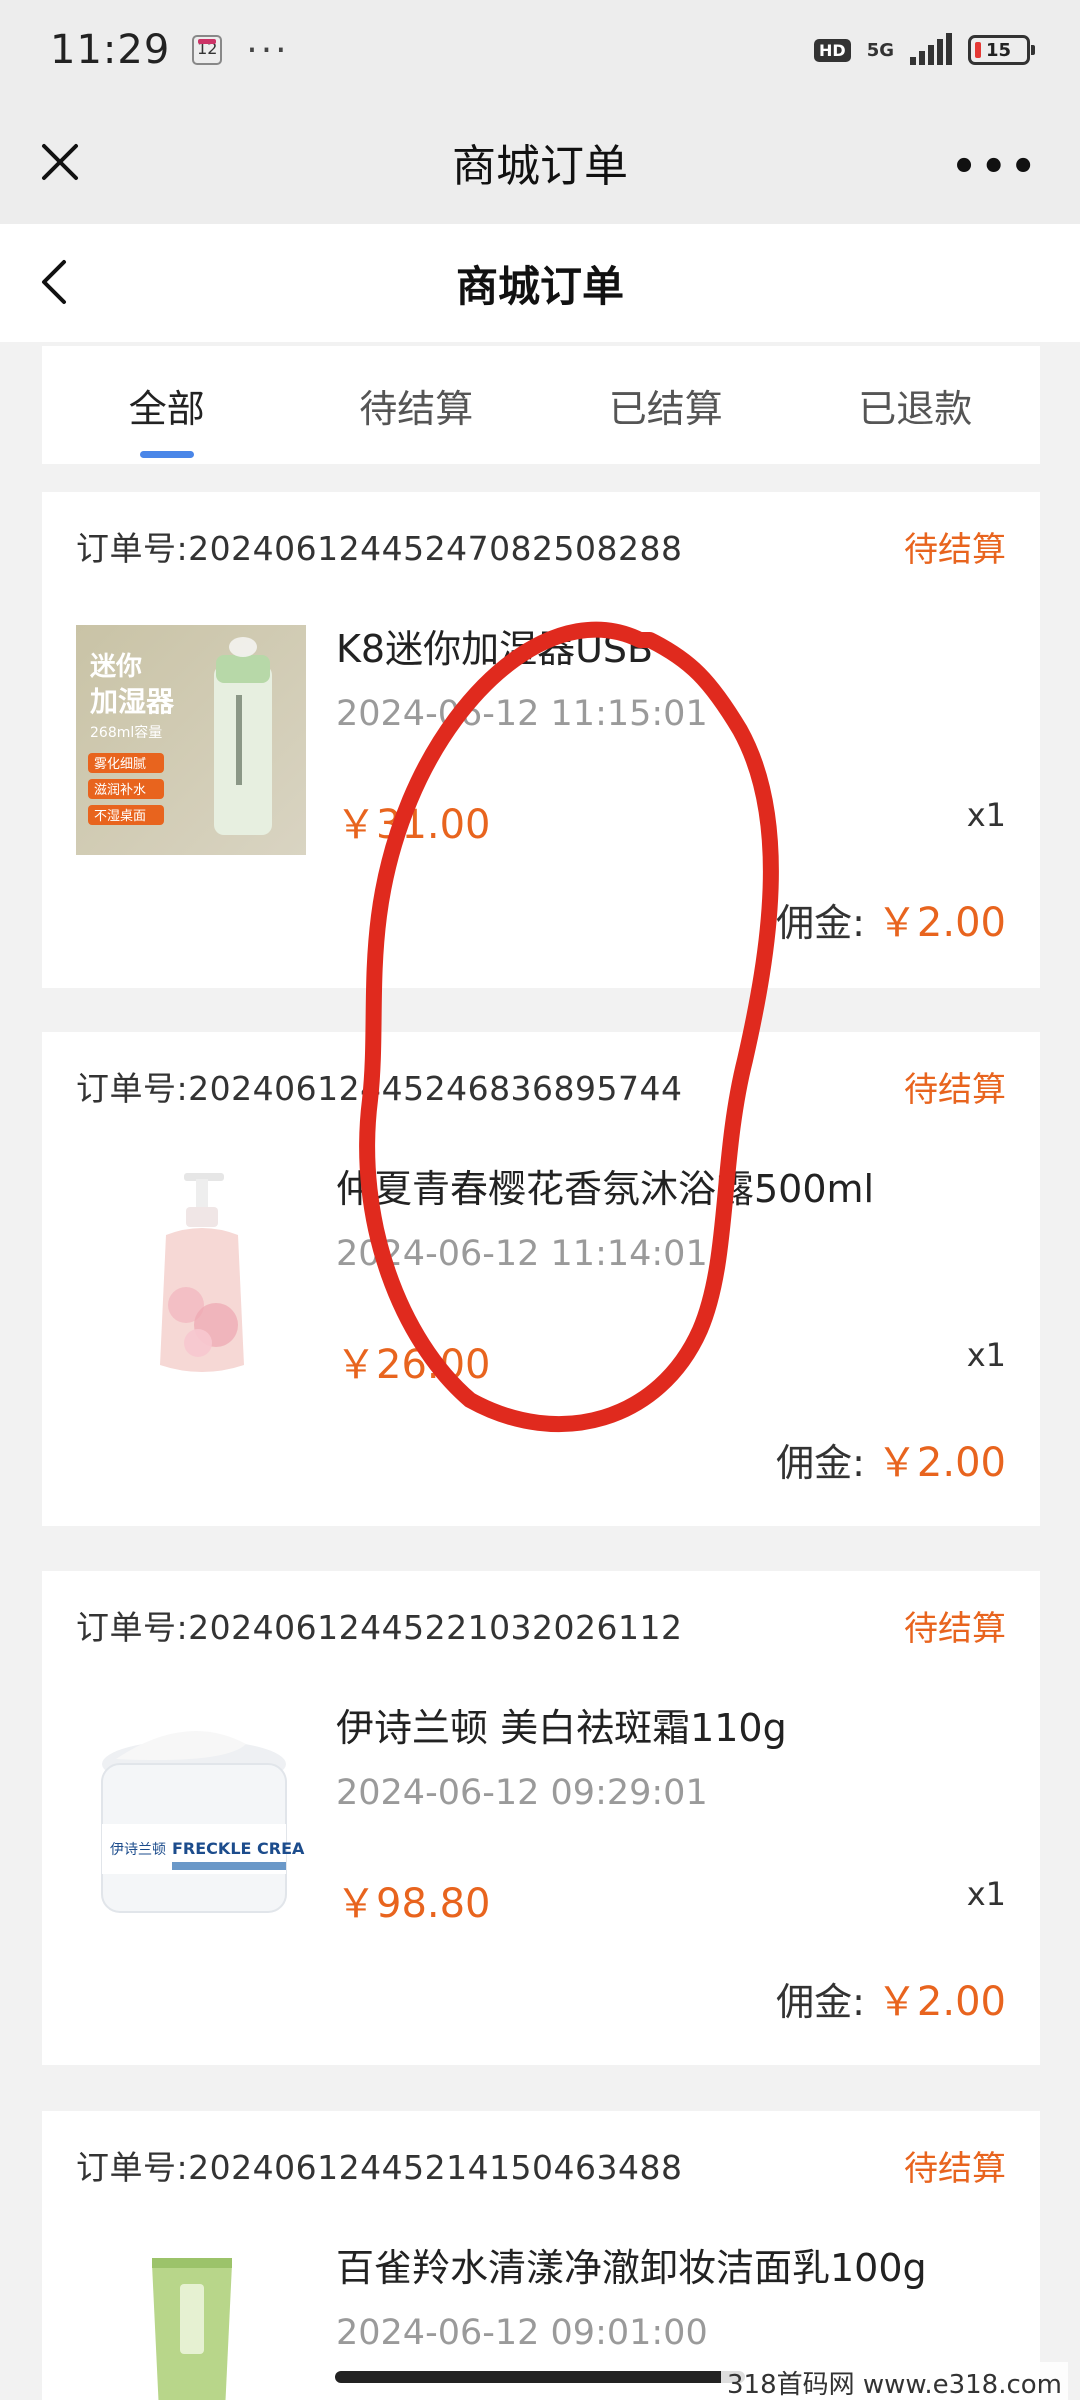  I want to click on status-bar: 11:29 12 ··· HD 5G 15, so click(540, 50).